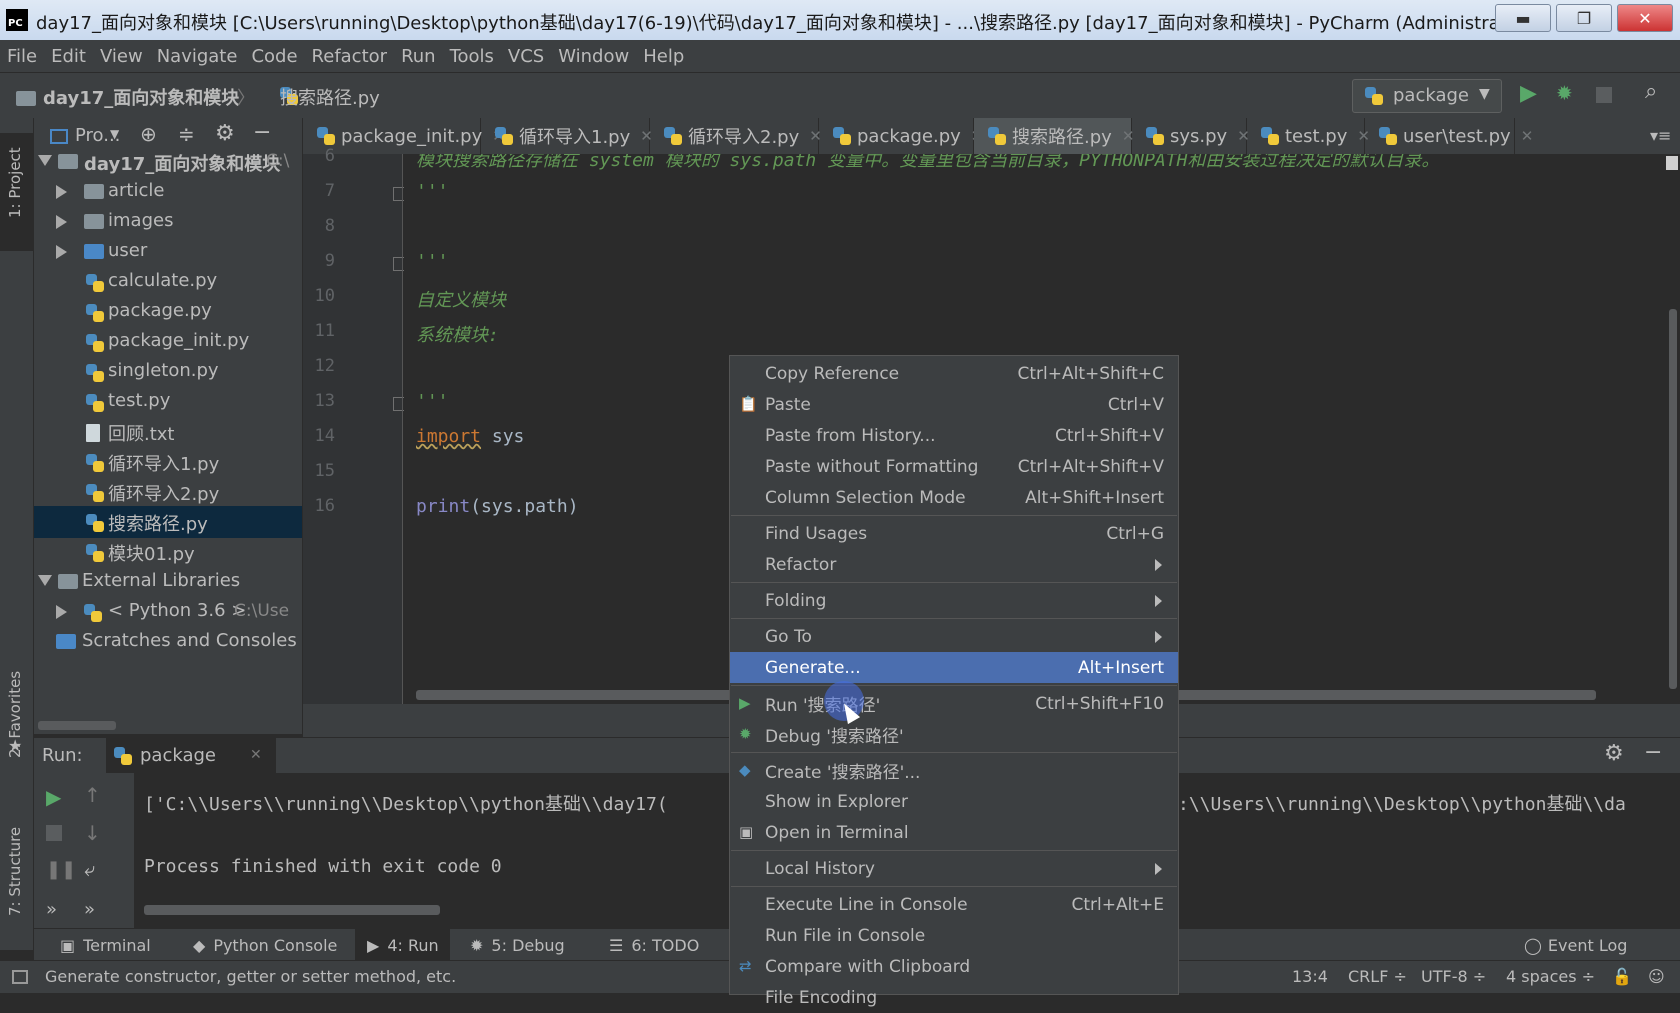 The height and width of the screenshot is (1013, 1680). Describe the element at coordinates (168, 522) in the screenshot. I see `tree-item: 搜索路径.py` at that location.